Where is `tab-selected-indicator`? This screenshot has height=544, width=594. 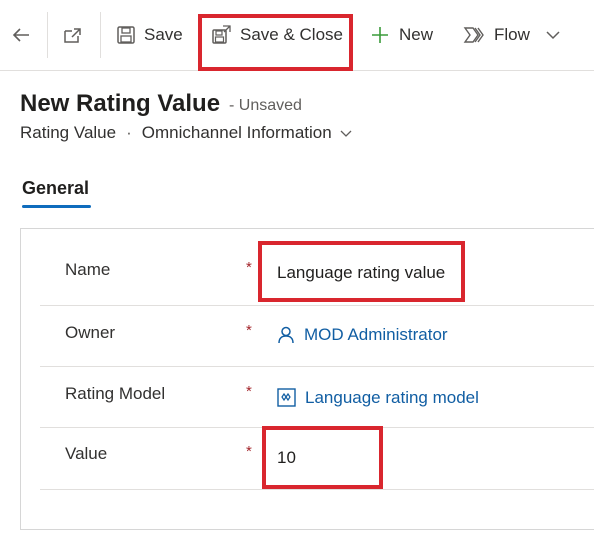
tab-selected-indicator is located at coordinates (56, 206).